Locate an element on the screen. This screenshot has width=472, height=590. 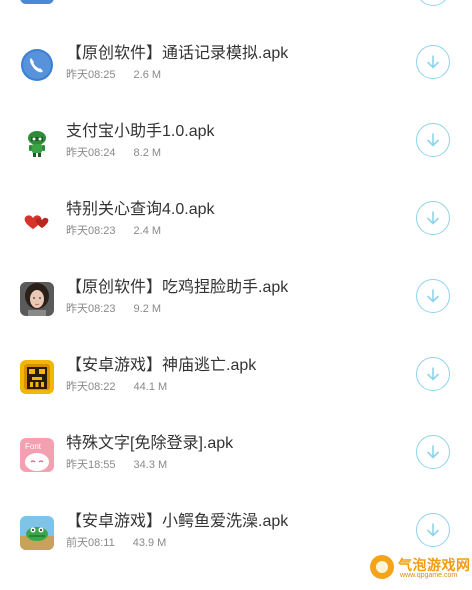
watermark-url: www.qpgame.com is located at coordinates (429, 575).